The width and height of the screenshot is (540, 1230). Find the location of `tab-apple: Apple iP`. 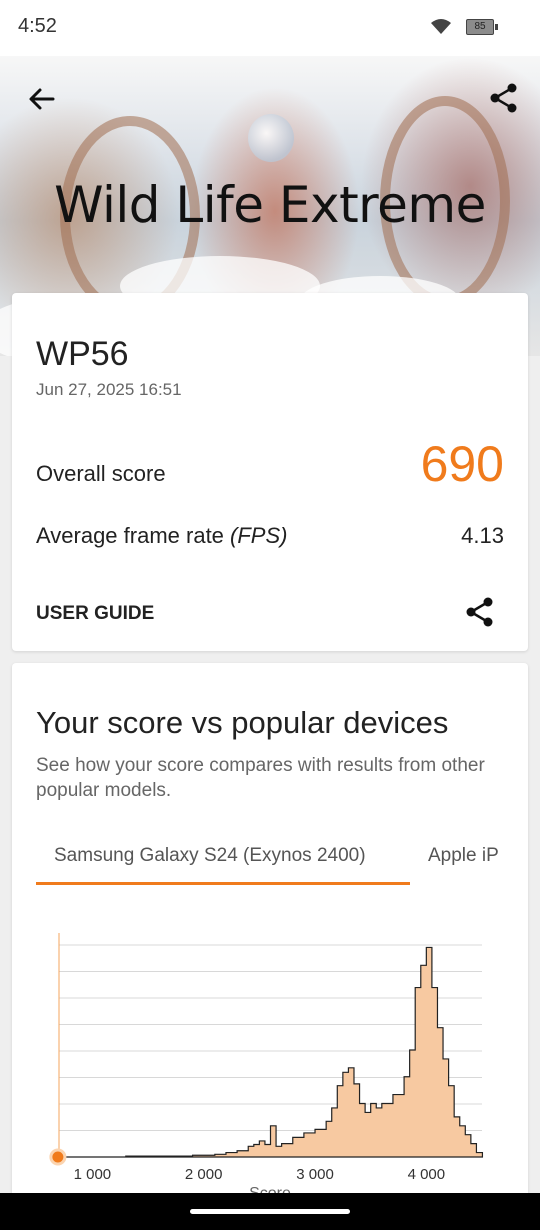

tab-apple: Apple iP is located at coordinates (463, 856).